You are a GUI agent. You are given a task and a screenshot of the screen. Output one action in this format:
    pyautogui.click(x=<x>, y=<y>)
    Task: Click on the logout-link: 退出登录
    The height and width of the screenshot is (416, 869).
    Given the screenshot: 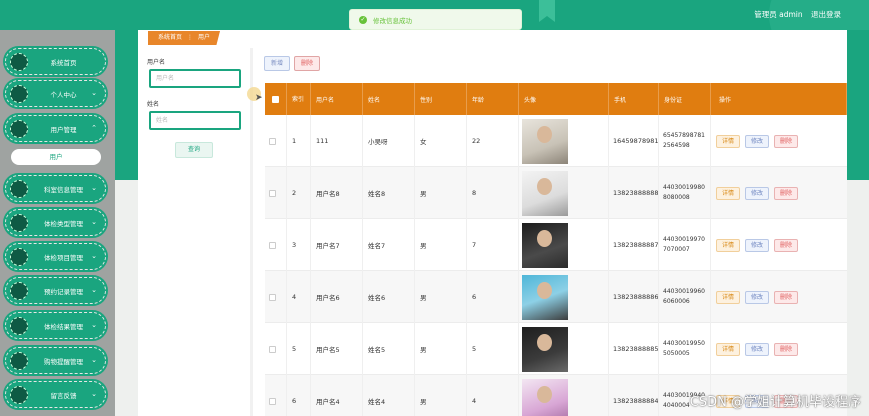 What is the action you would take?
    pyautogui.click(x=826, y=14)
    